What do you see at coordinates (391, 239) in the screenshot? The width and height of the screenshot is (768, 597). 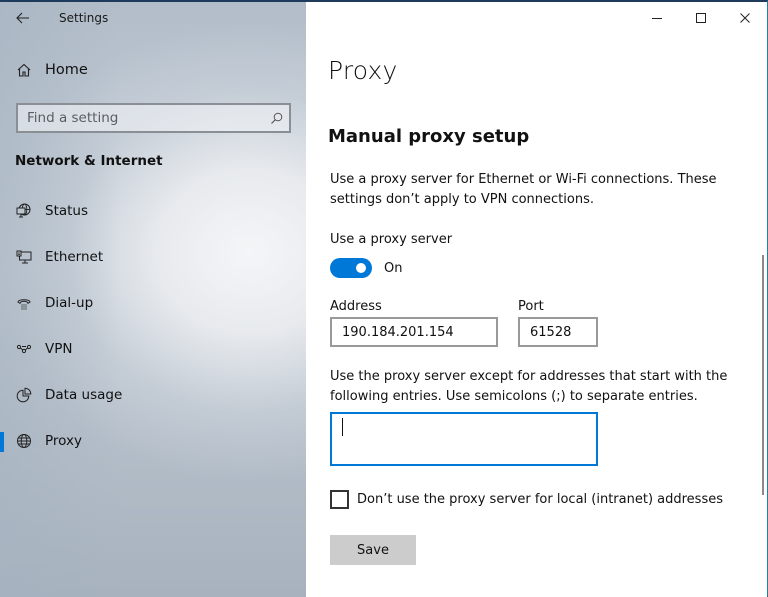 I see `use-proxy-label: Use a proxy server` at bounding box center [391, 239].